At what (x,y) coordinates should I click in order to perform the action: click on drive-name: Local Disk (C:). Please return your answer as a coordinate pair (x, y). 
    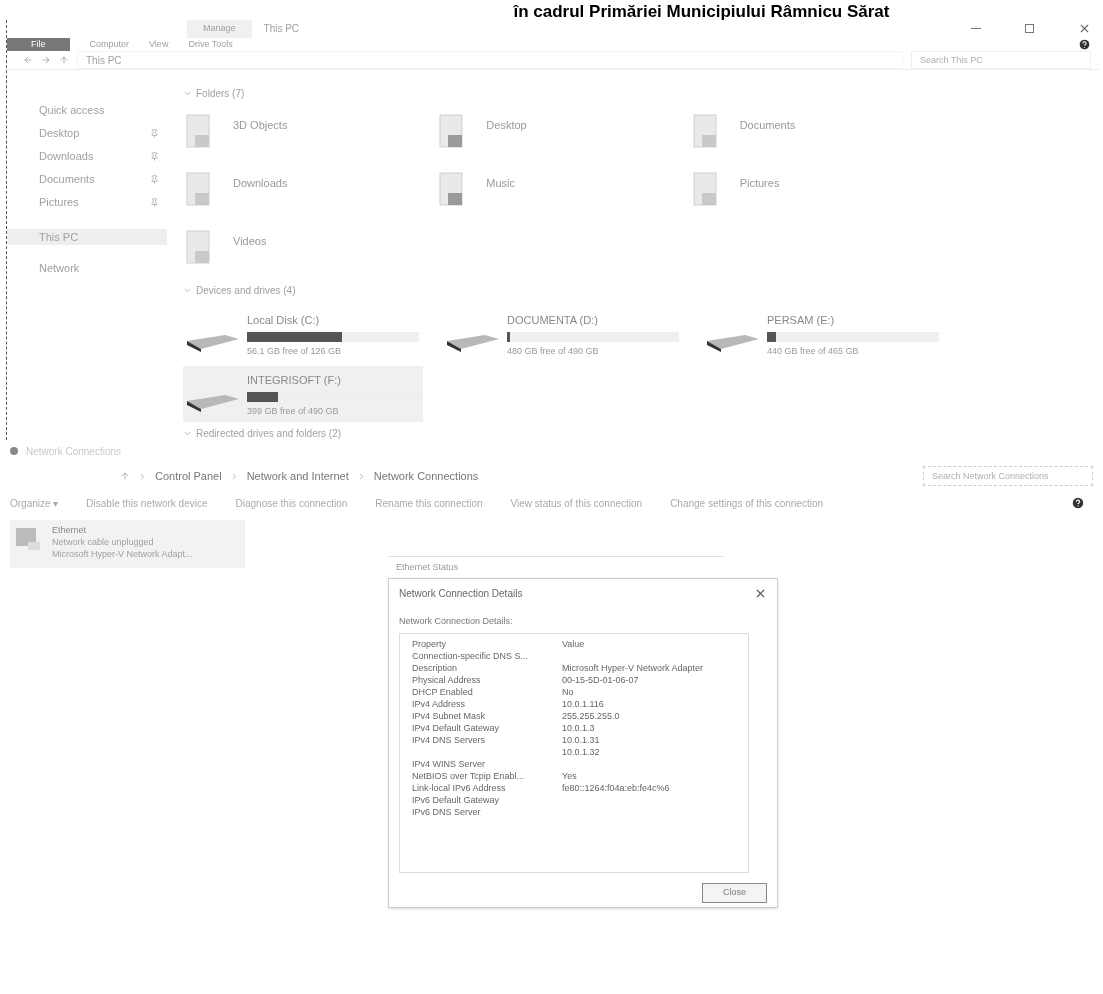
    Looking at the image, I should click on (284, 320).